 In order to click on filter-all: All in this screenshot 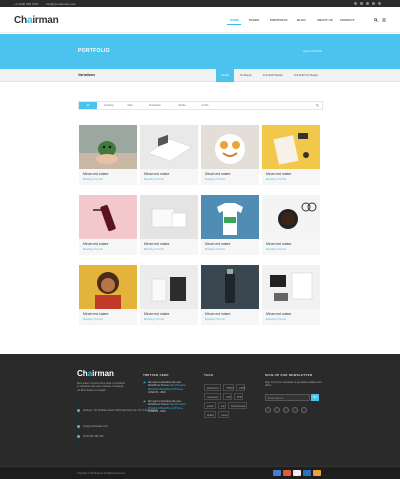, I will do `click(88, 105)`.